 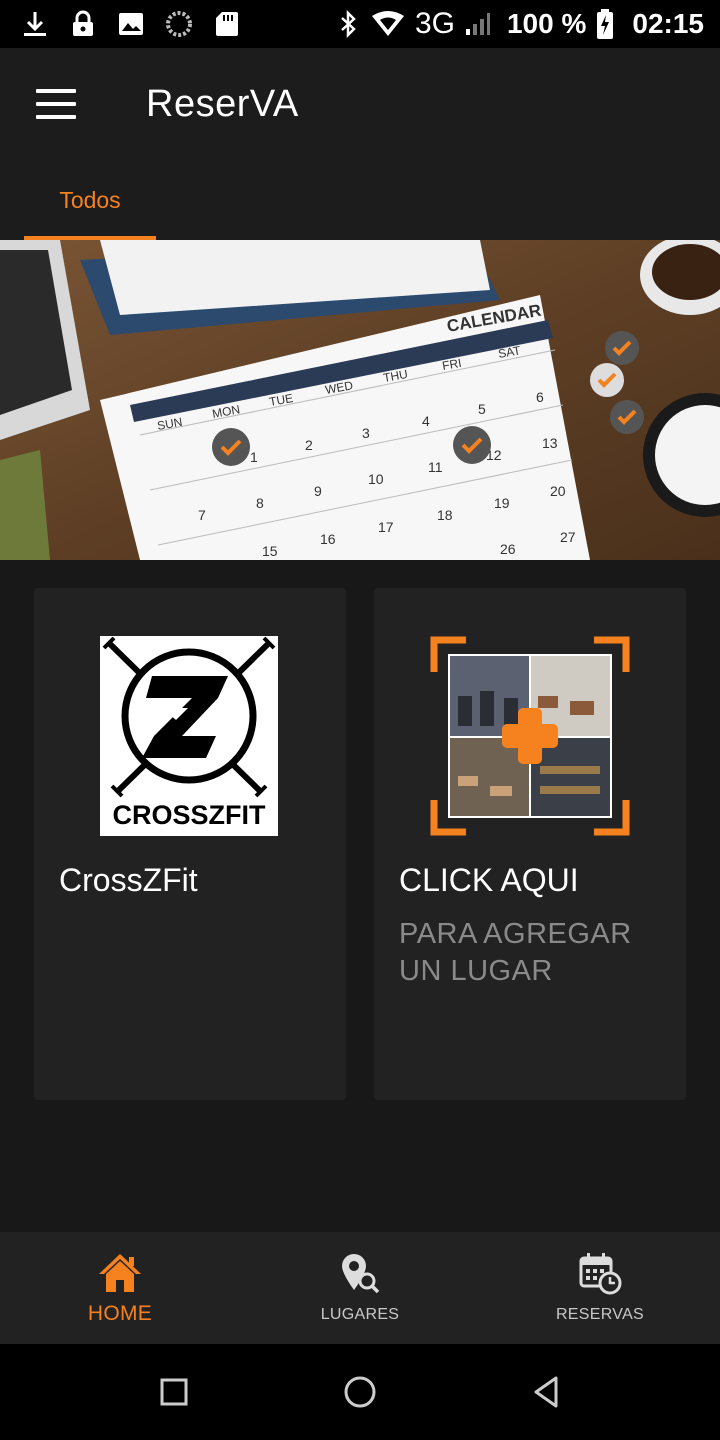 What do you see at coordinates (260, 503) in the screenshot?
I see `svg-text: 8` at bounding box center [260, 503].